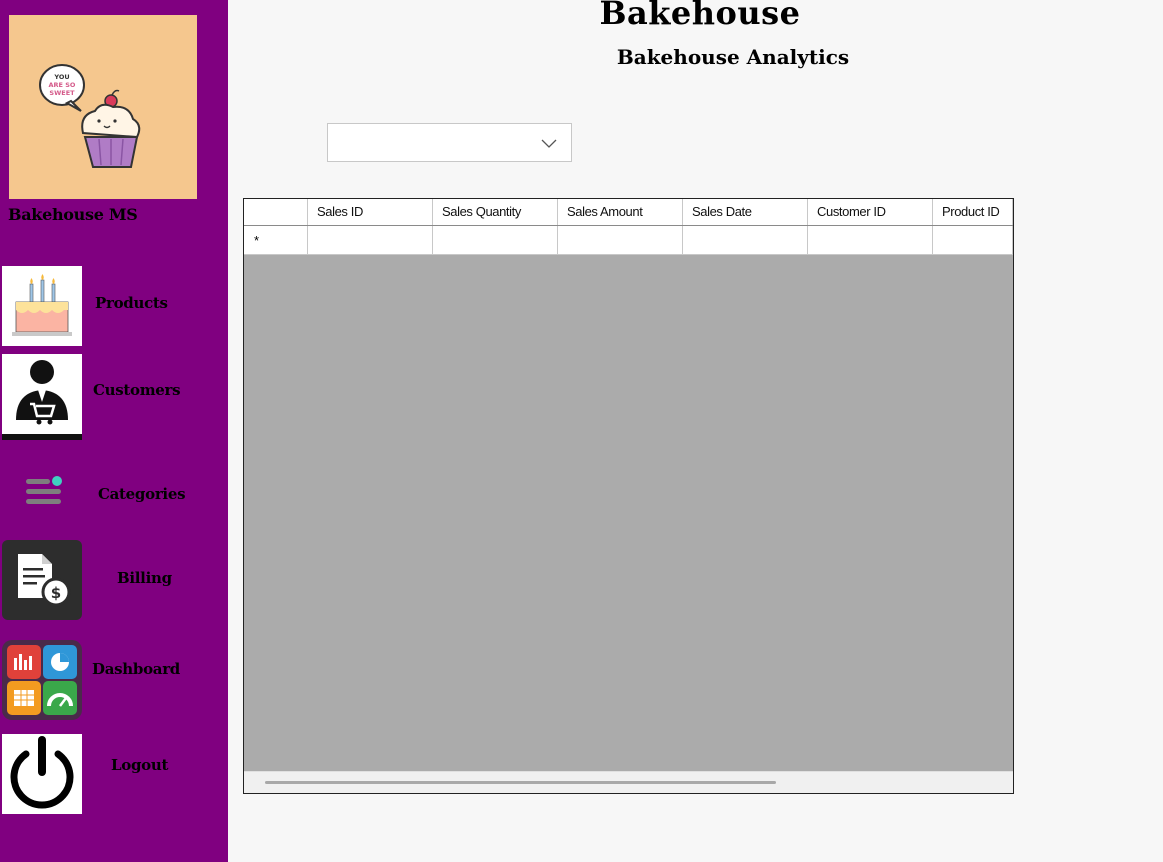 The image size is (1163, 862). Describe the element at coordinates (870, 212) in the screenshot. I see `column-header-customer-id: Customer ID` at that location.